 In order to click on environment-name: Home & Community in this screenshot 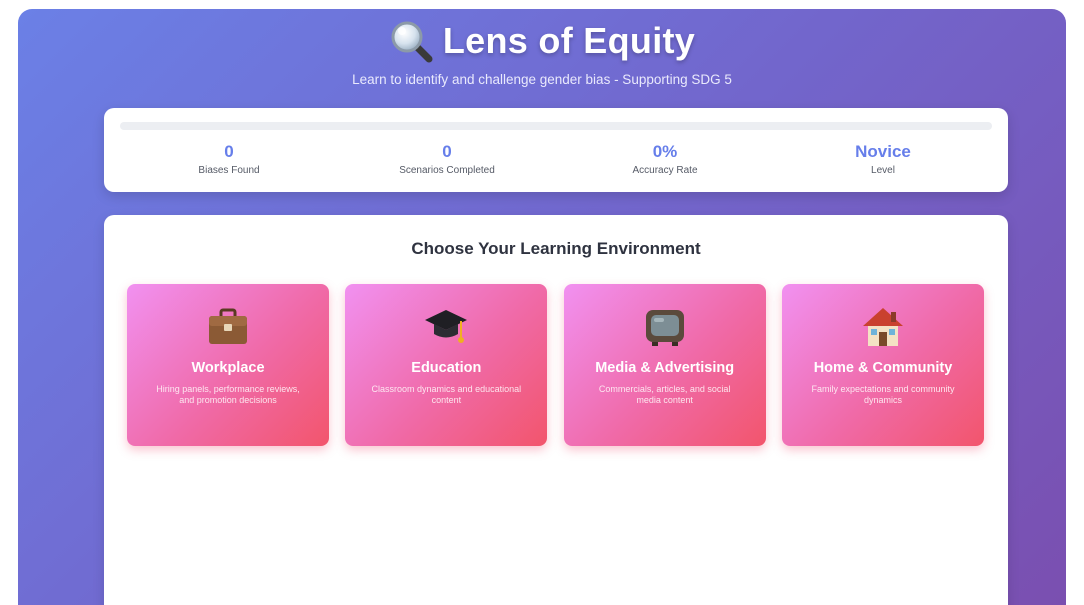, I will do `click(883, 368)`.